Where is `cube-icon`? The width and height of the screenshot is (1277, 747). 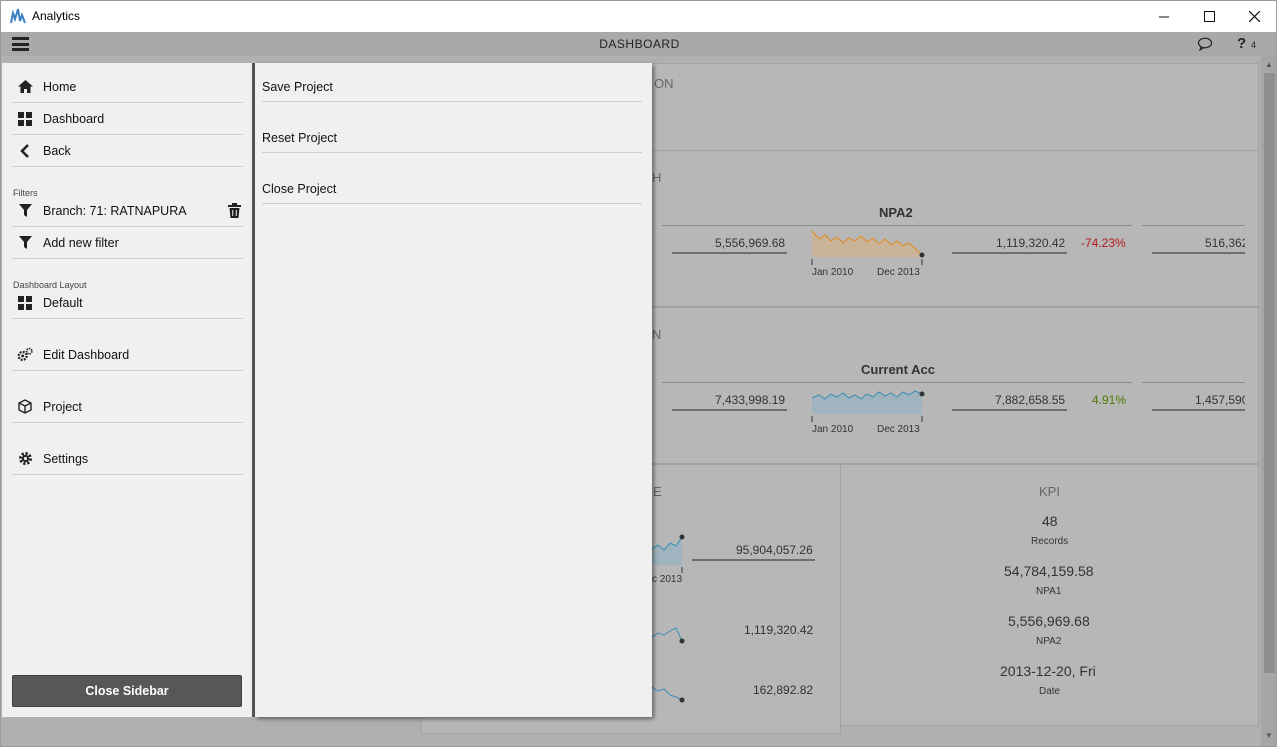
cube-icon is located at coordinates (25, 407).